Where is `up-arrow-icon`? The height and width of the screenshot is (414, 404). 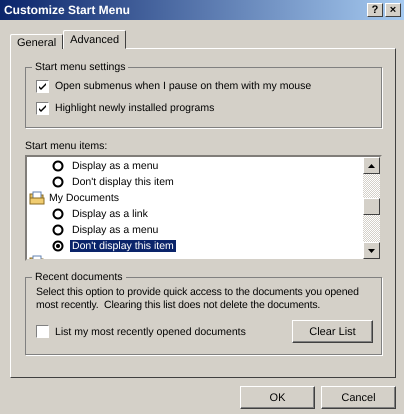 up-arrow-icon is located at coordinates (371, 166).